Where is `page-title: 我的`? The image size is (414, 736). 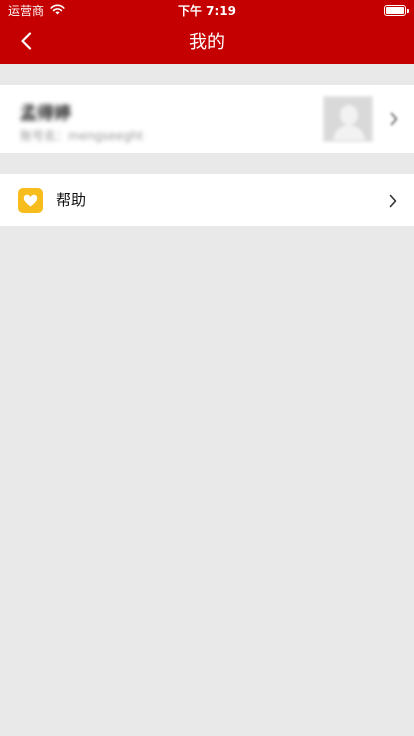
page-title: 我的 is located at coordinates (207, 42).